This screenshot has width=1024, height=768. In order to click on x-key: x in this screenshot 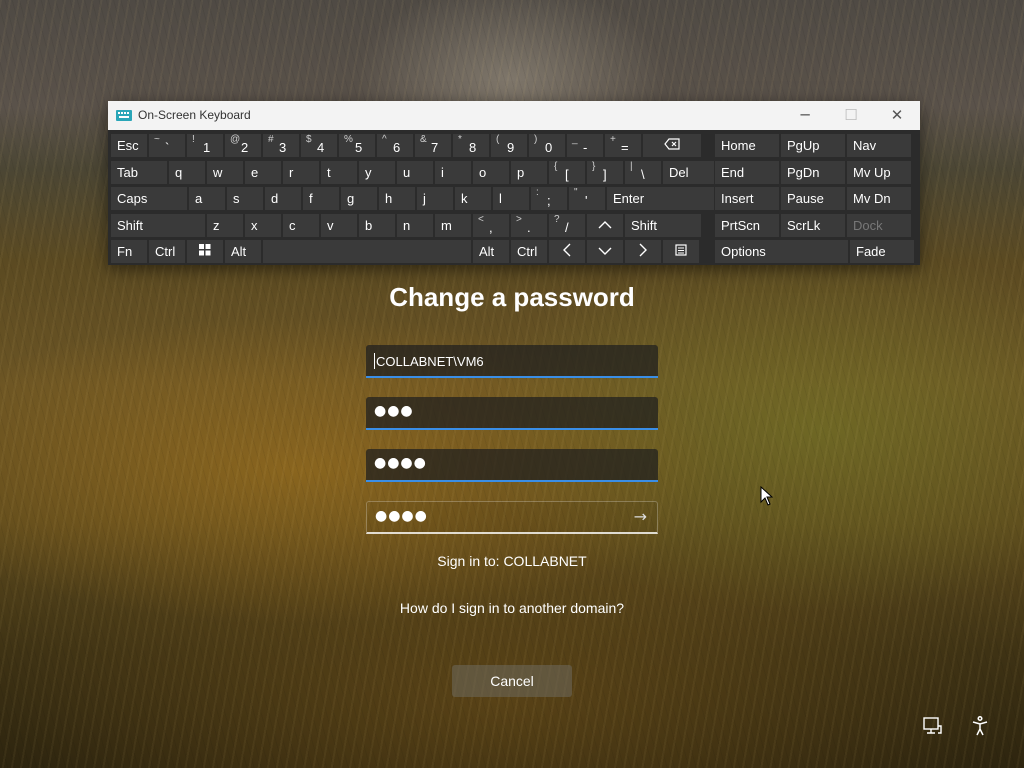, I will do `click(263, 225)`.